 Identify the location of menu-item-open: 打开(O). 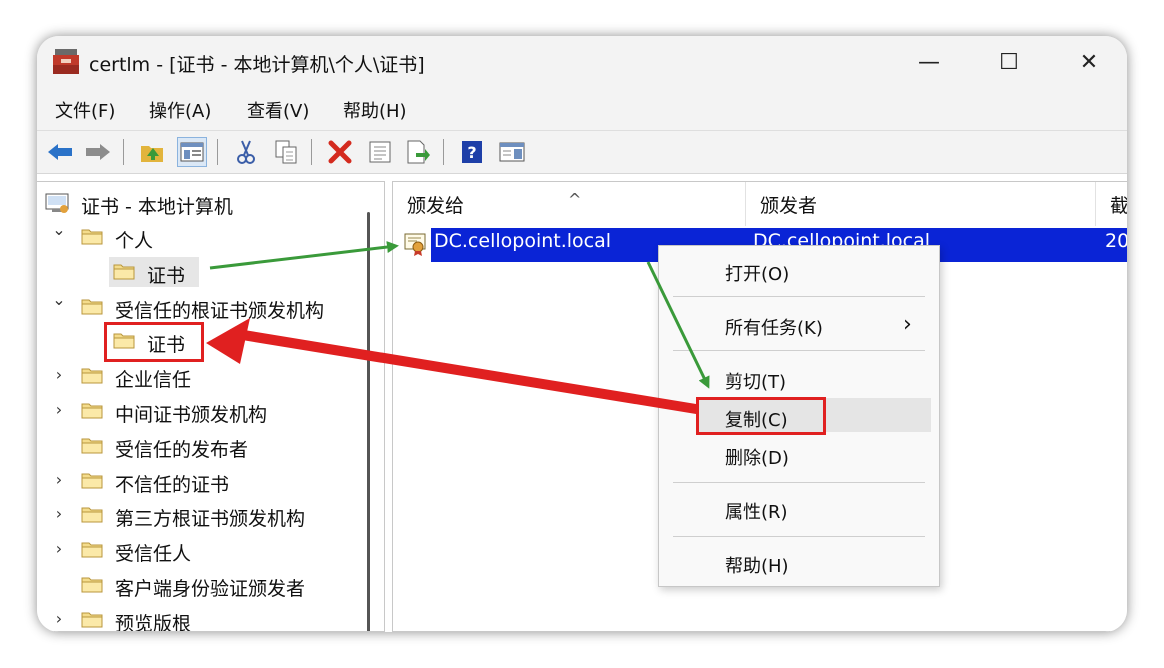
(757, 273).